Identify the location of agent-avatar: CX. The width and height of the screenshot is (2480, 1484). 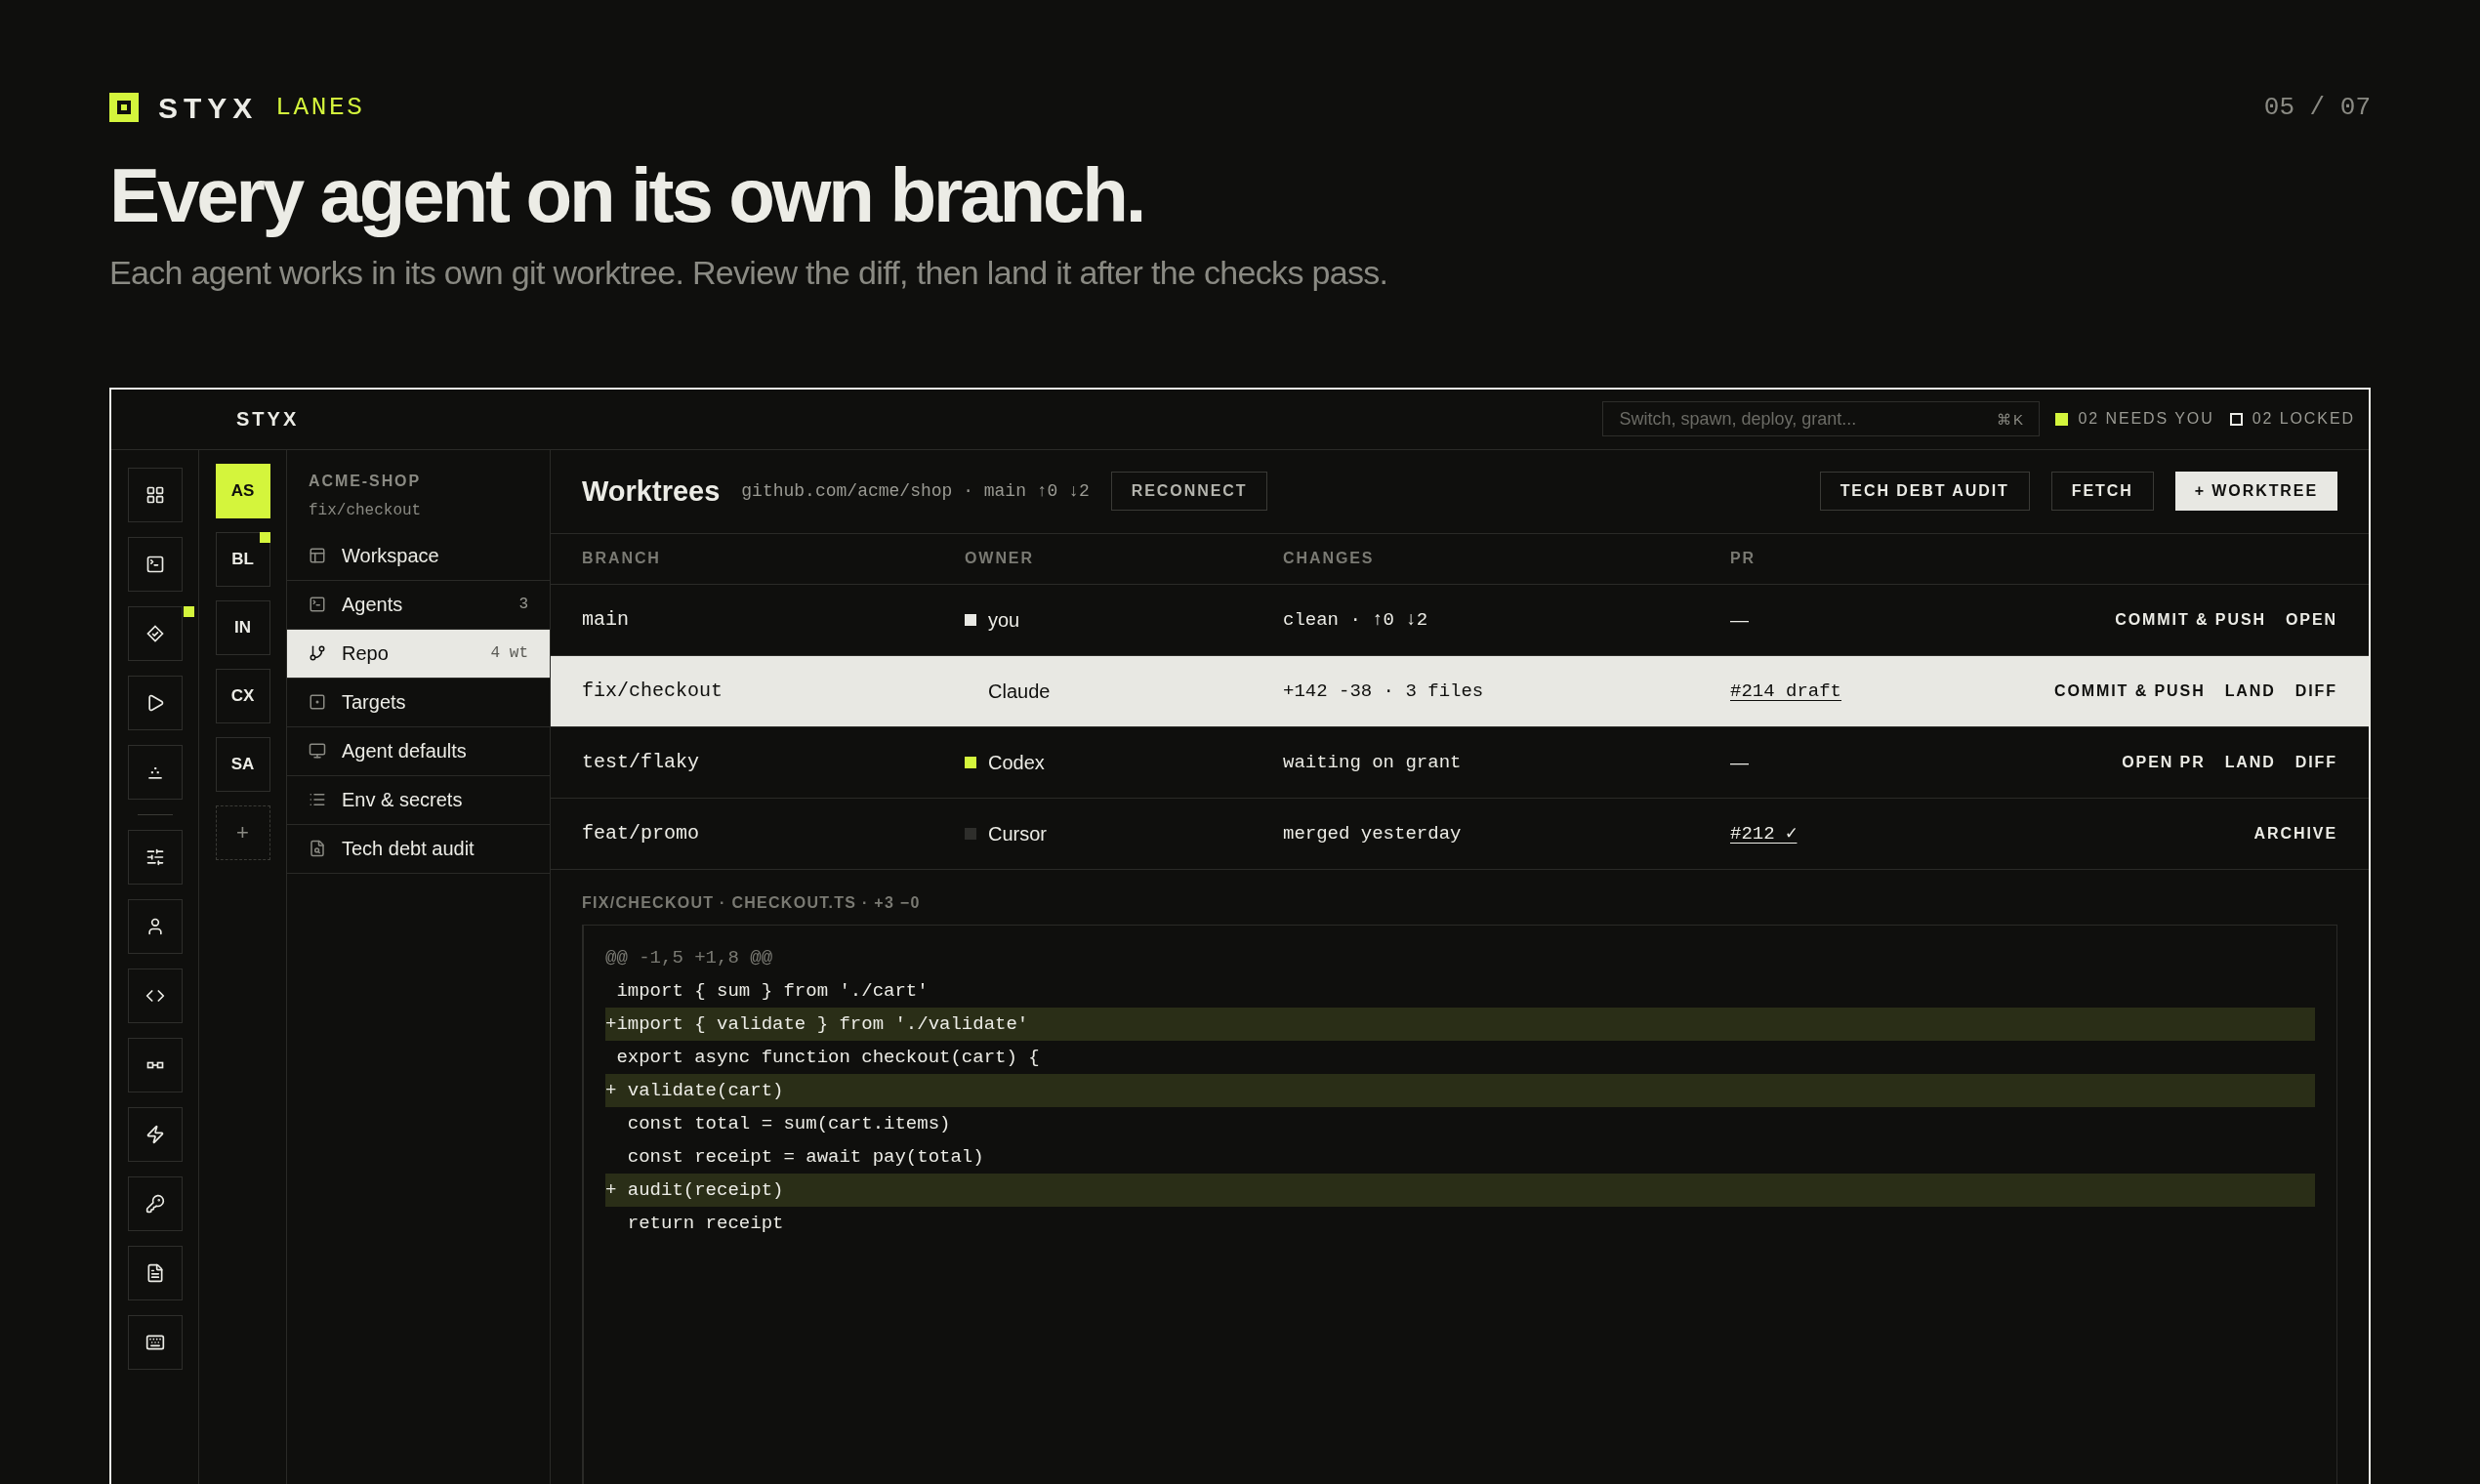
(243, 696).